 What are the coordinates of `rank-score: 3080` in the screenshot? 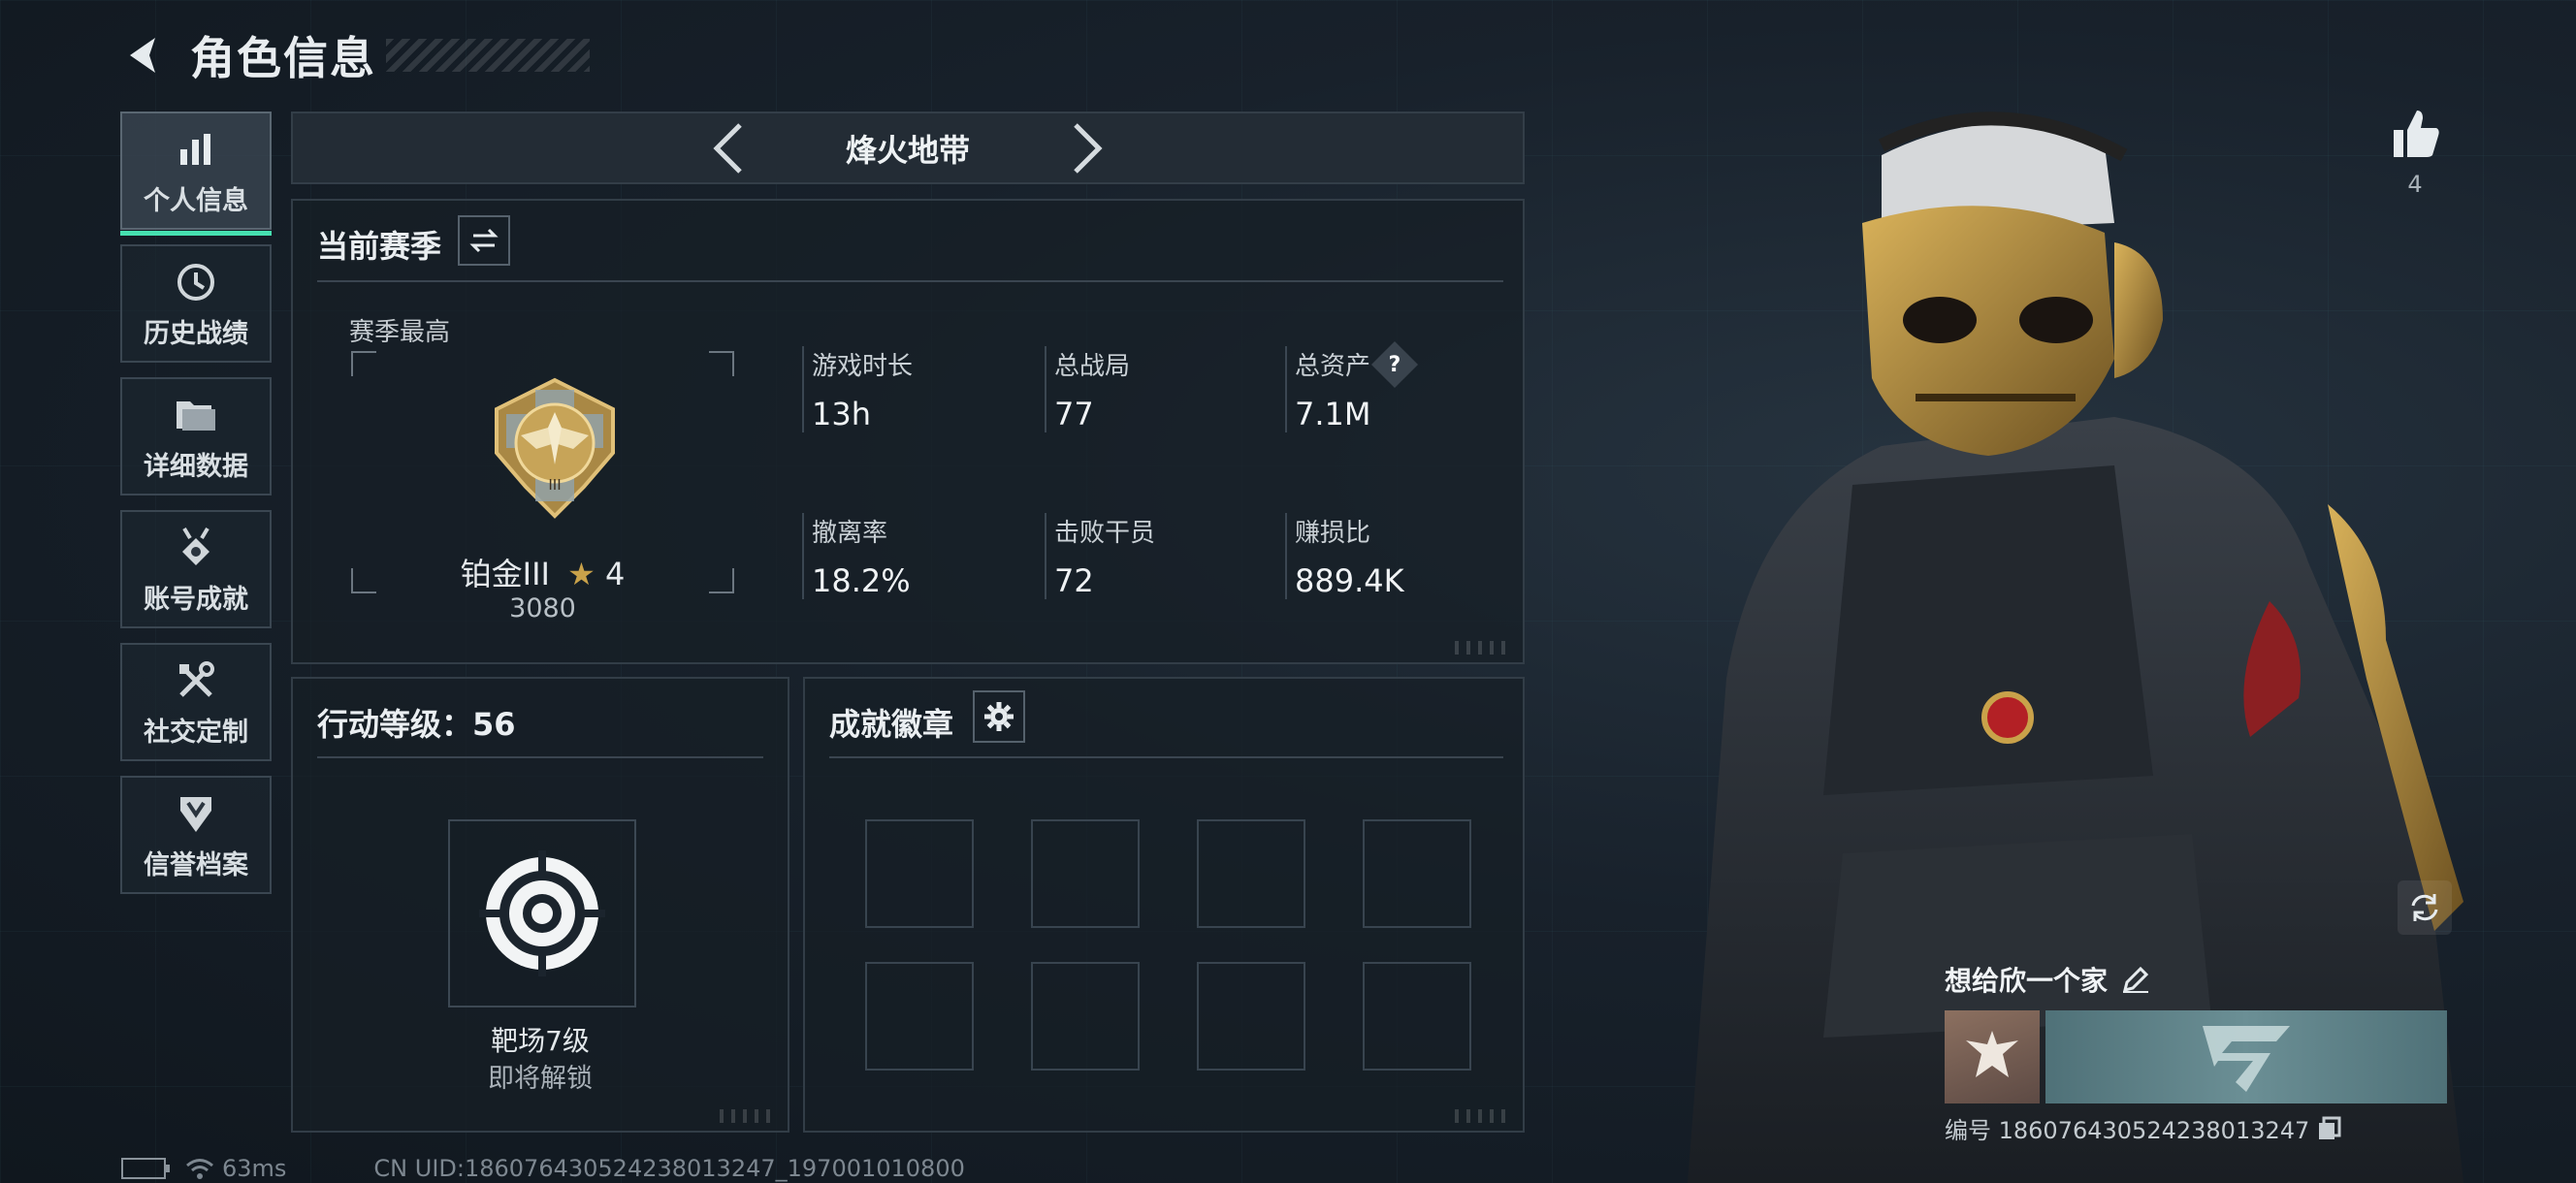 It's located at (542, 608).